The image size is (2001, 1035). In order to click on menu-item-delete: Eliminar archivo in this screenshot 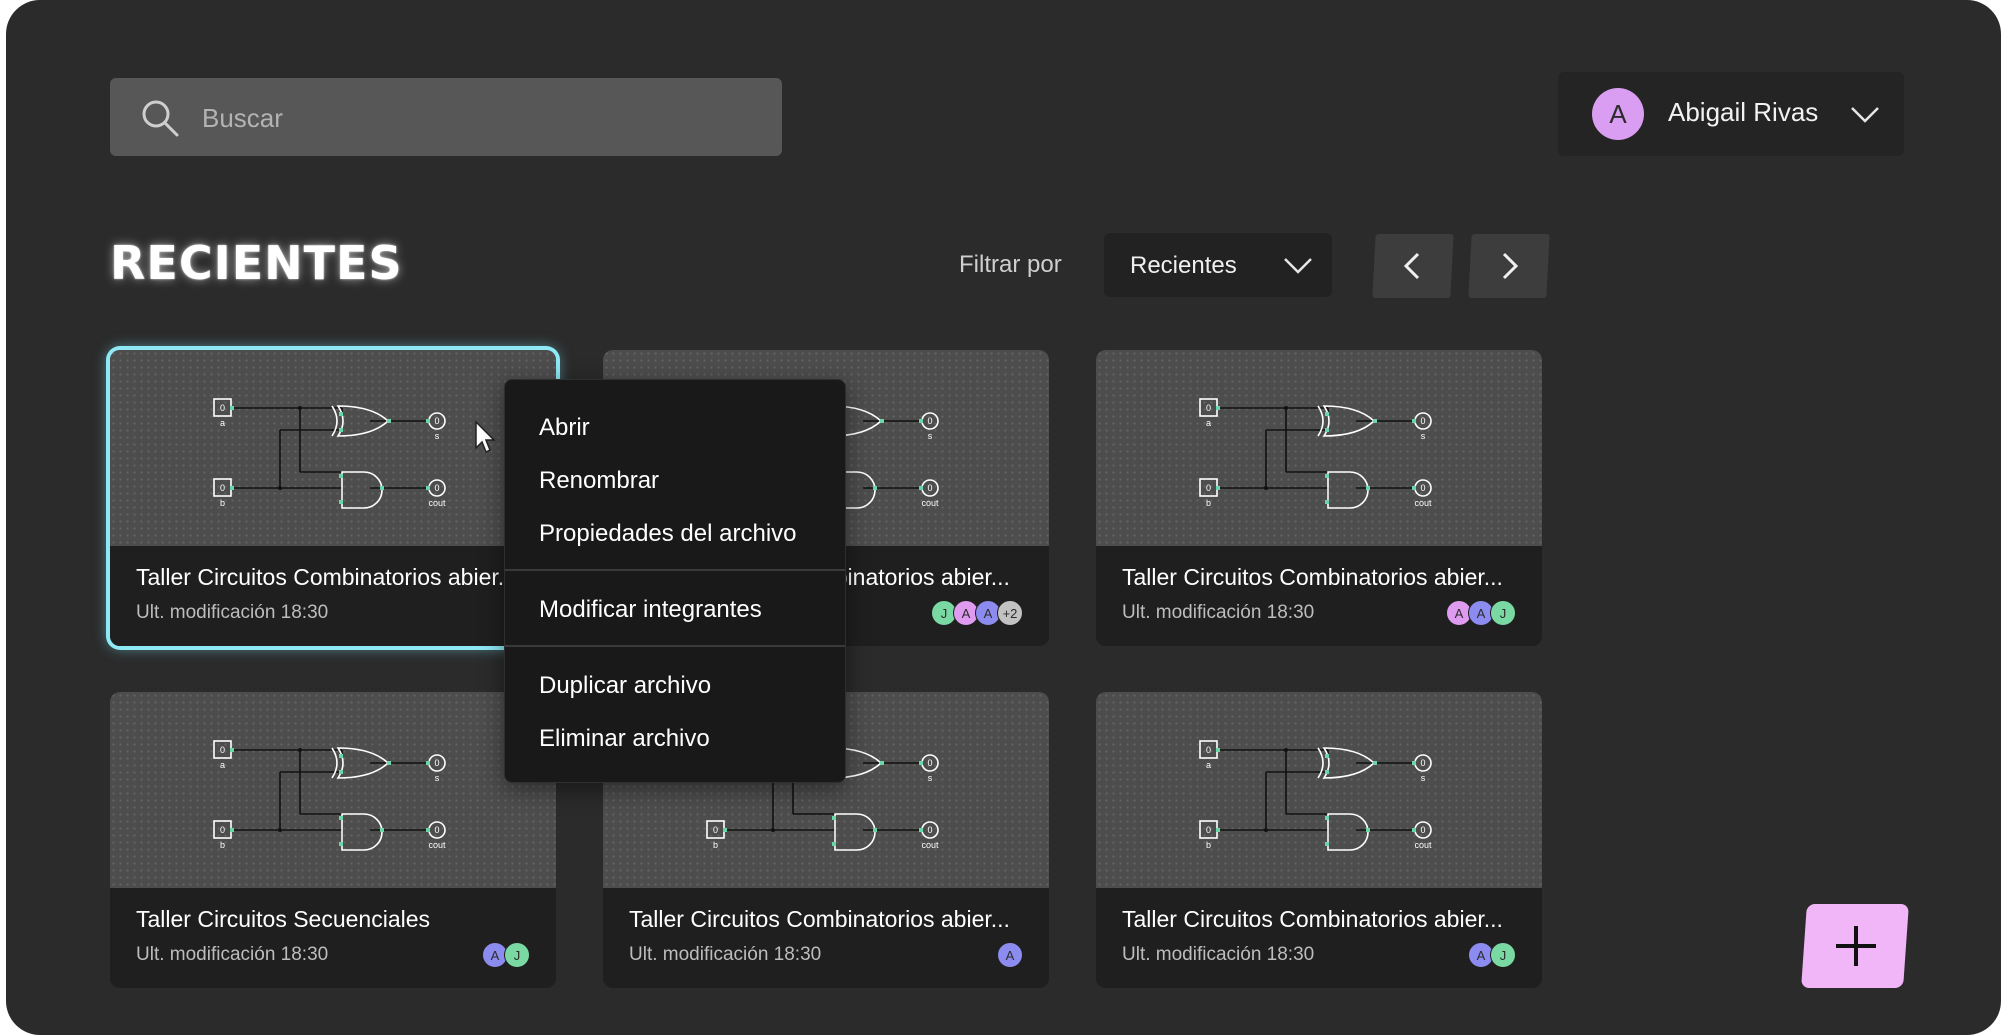, I will do `click(624, 739)`.